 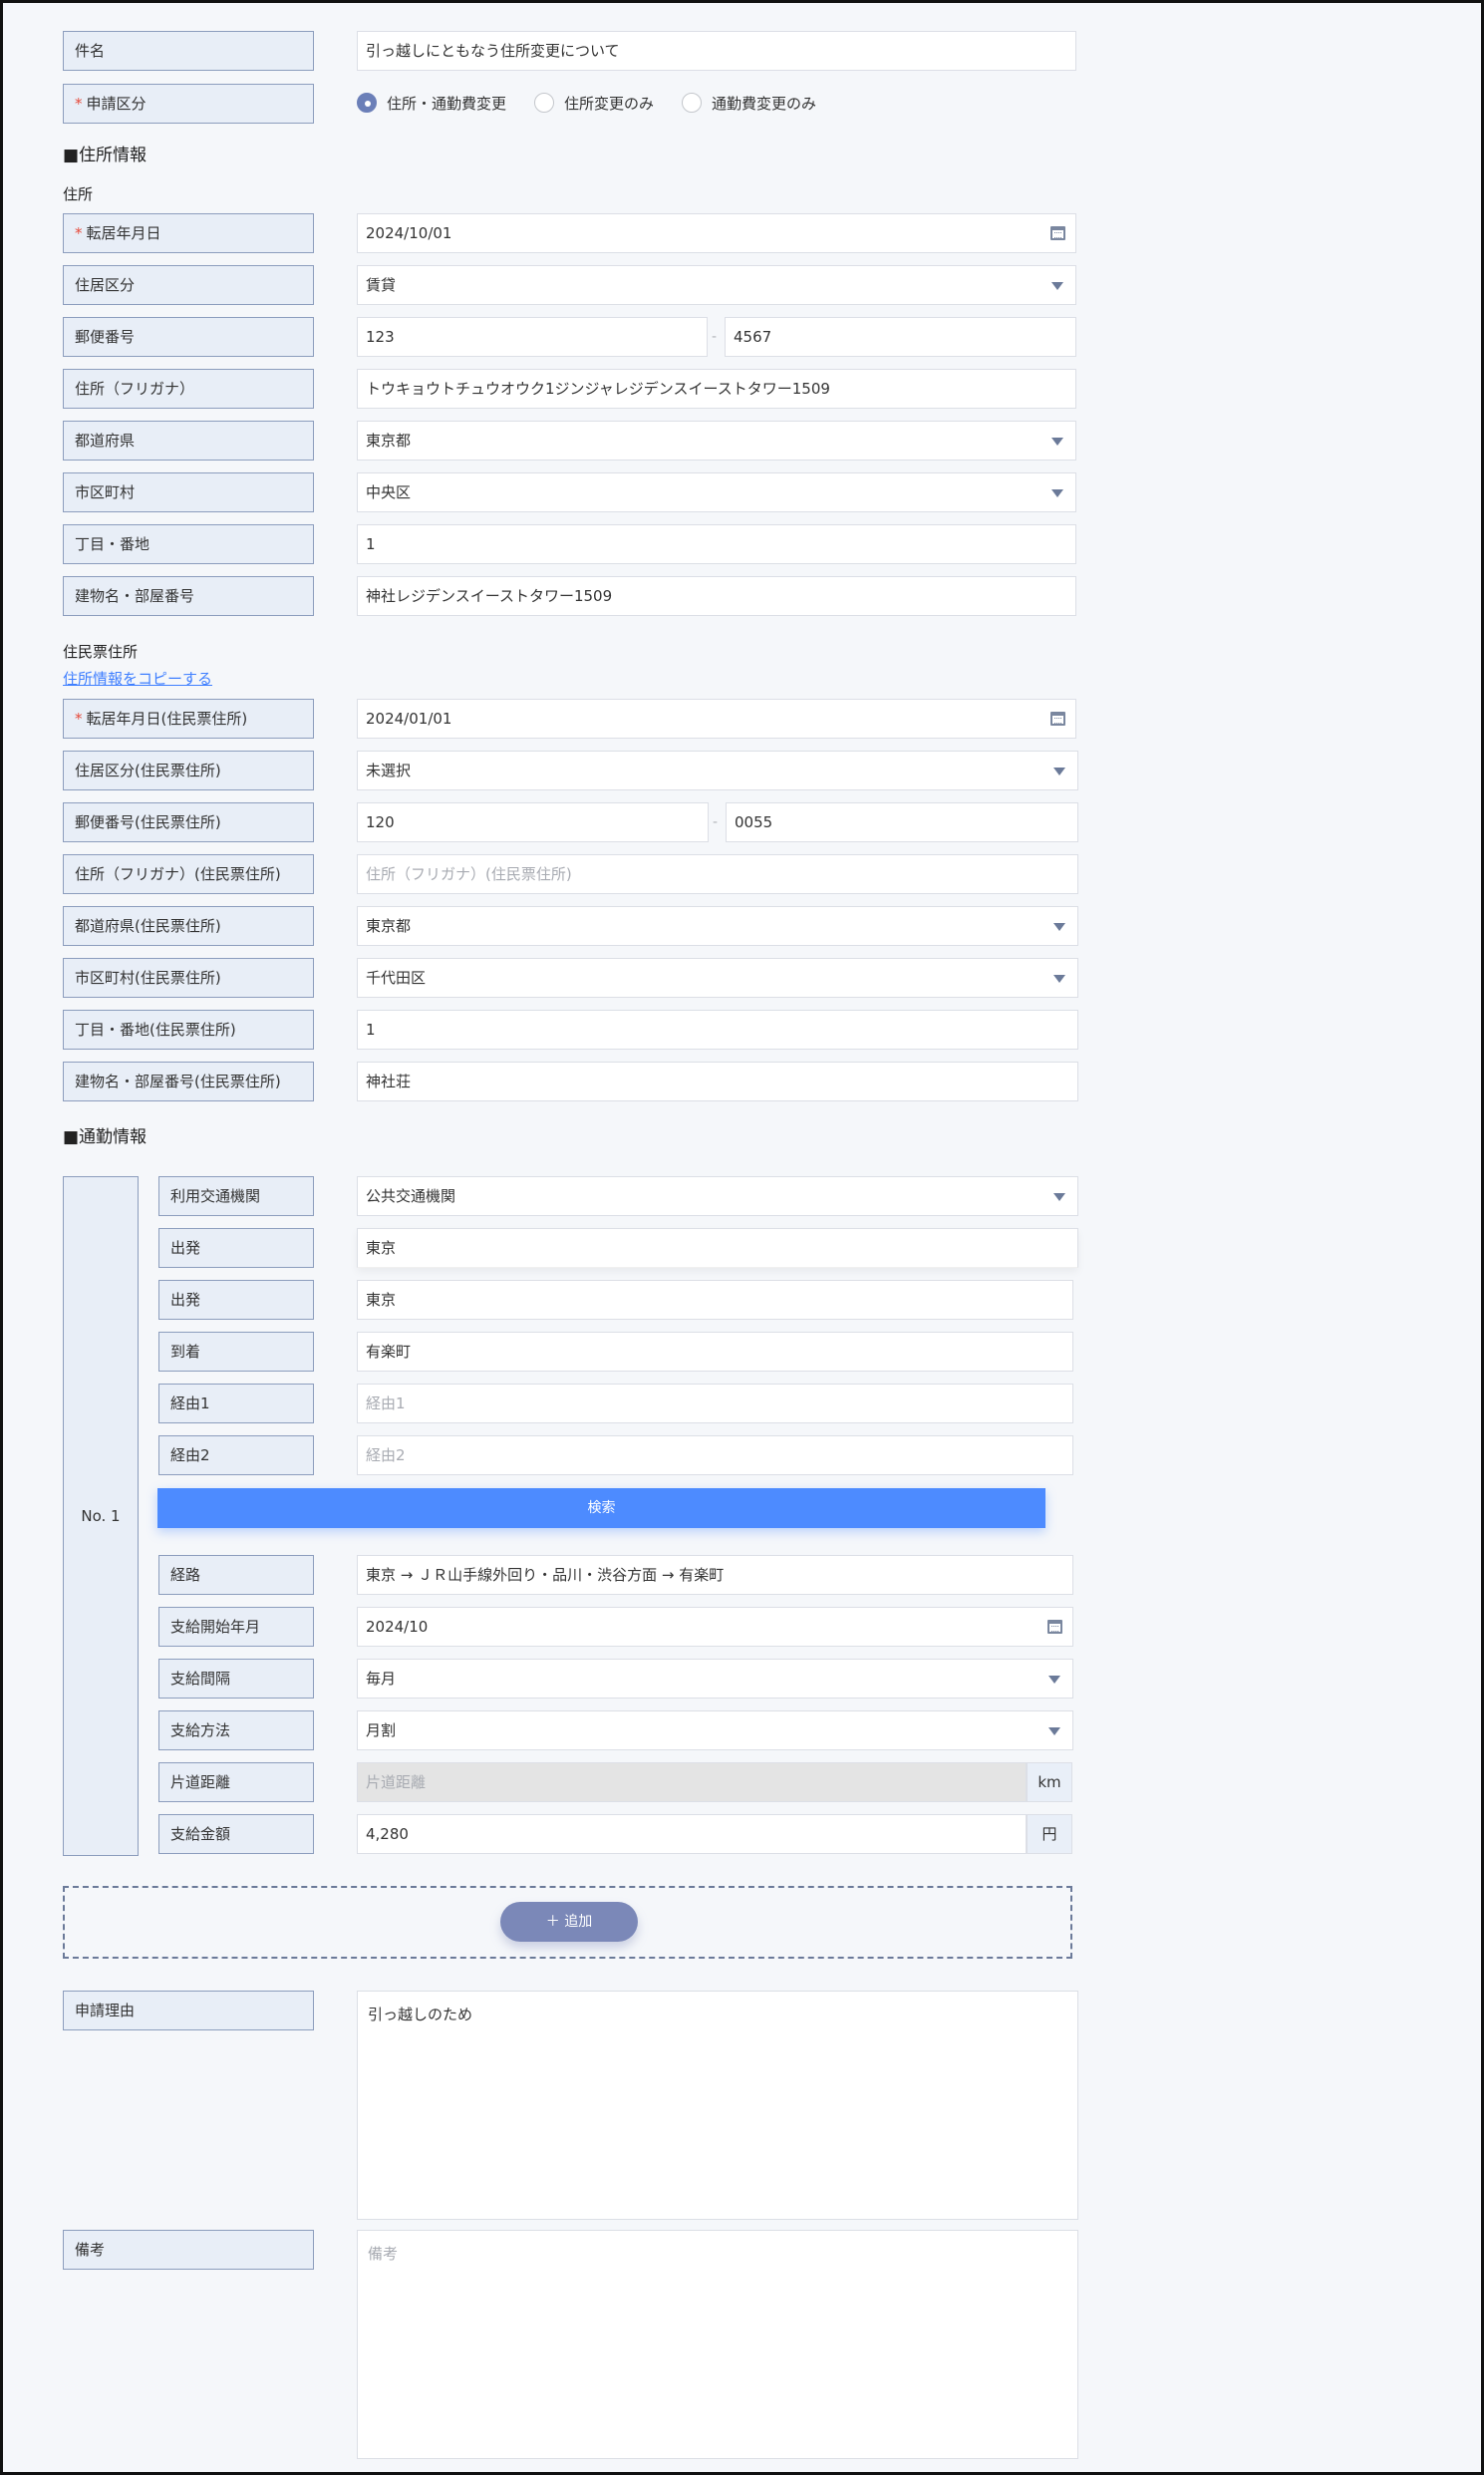 What do you see at coordinates (105, 1137) in the screenshot?
I see `commute-section-heading: ■通勤情報` at bounding box center [105, 1137].